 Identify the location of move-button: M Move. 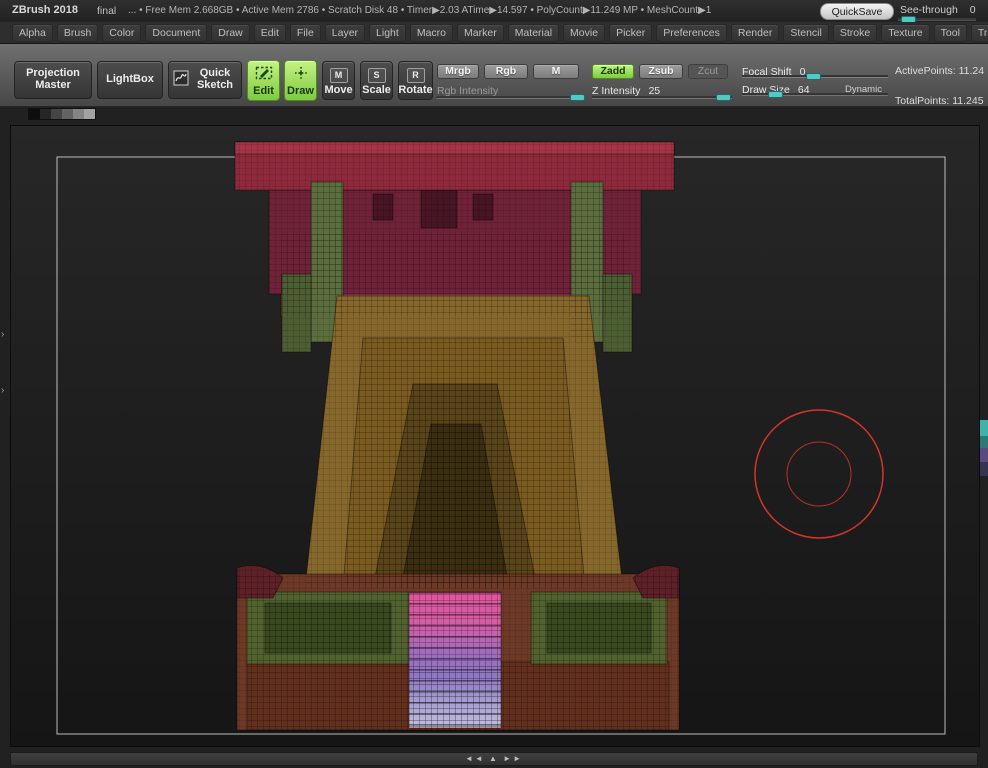
(338, 80).